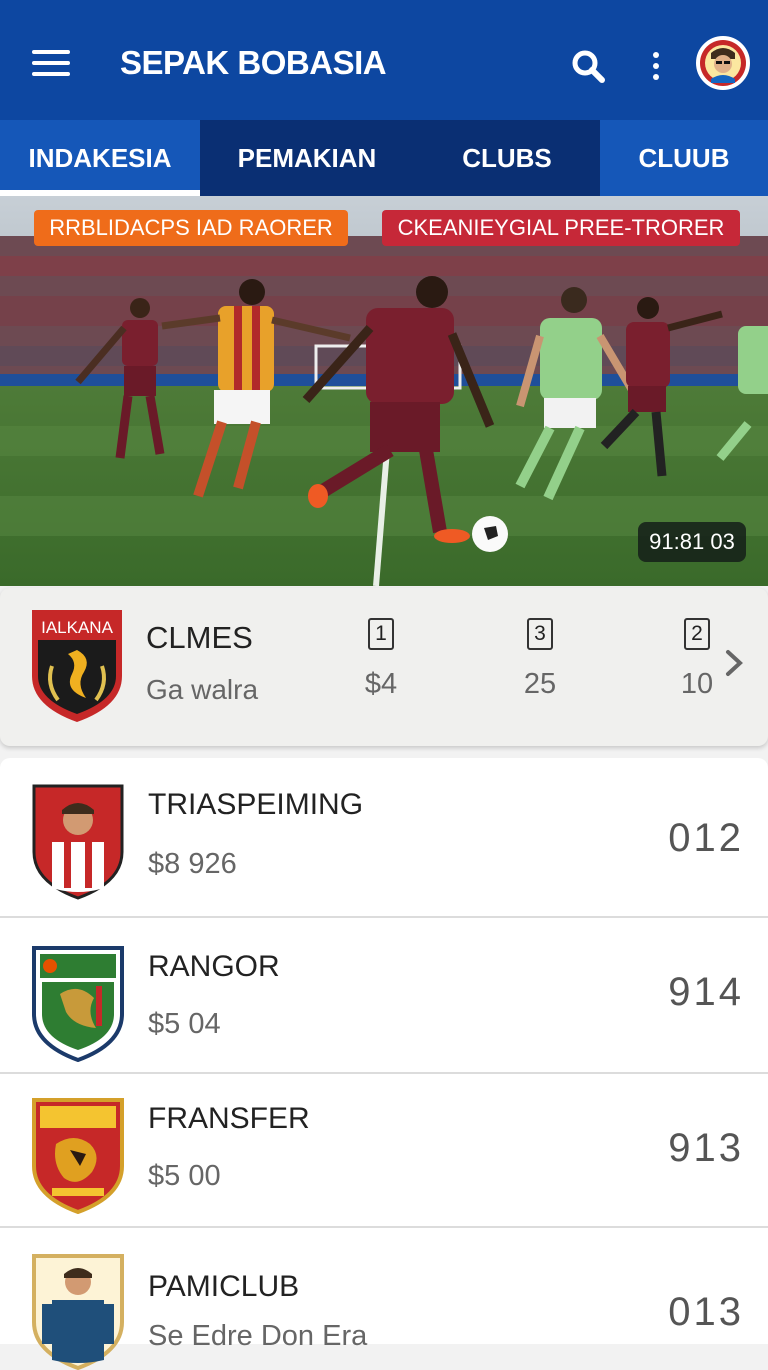 The width and height of the screenshot is (768, 1370). What do you see at coordinates (540, 659) in the screenshot?
I see `stat-2: 3 25` at bounding box center [540, 659].